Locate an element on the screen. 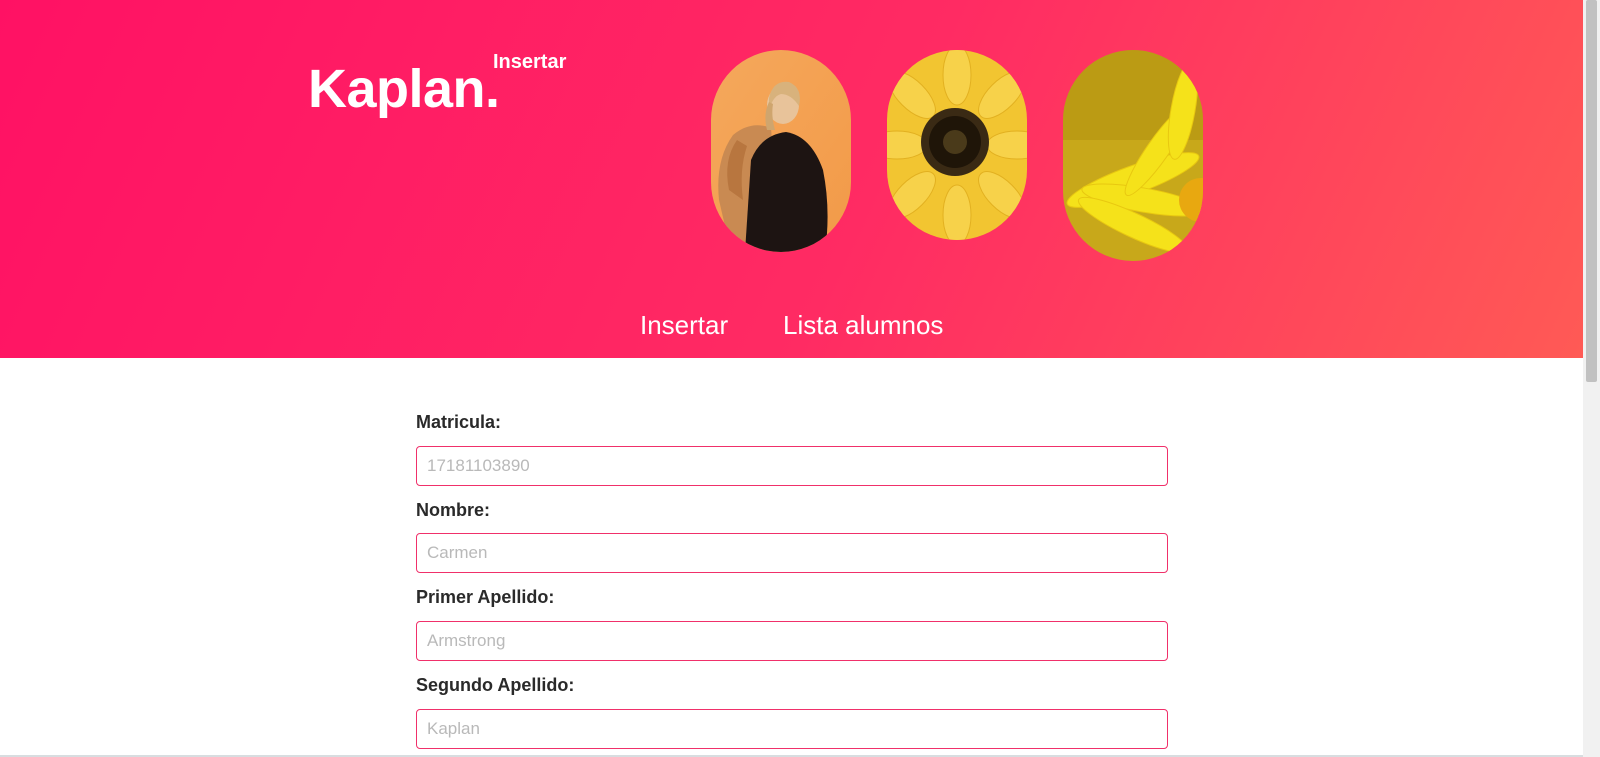 Image resolution: width=1600 pixels, height=757 pixels. vertical-scrollbar is located at coordinates (1591, 378).